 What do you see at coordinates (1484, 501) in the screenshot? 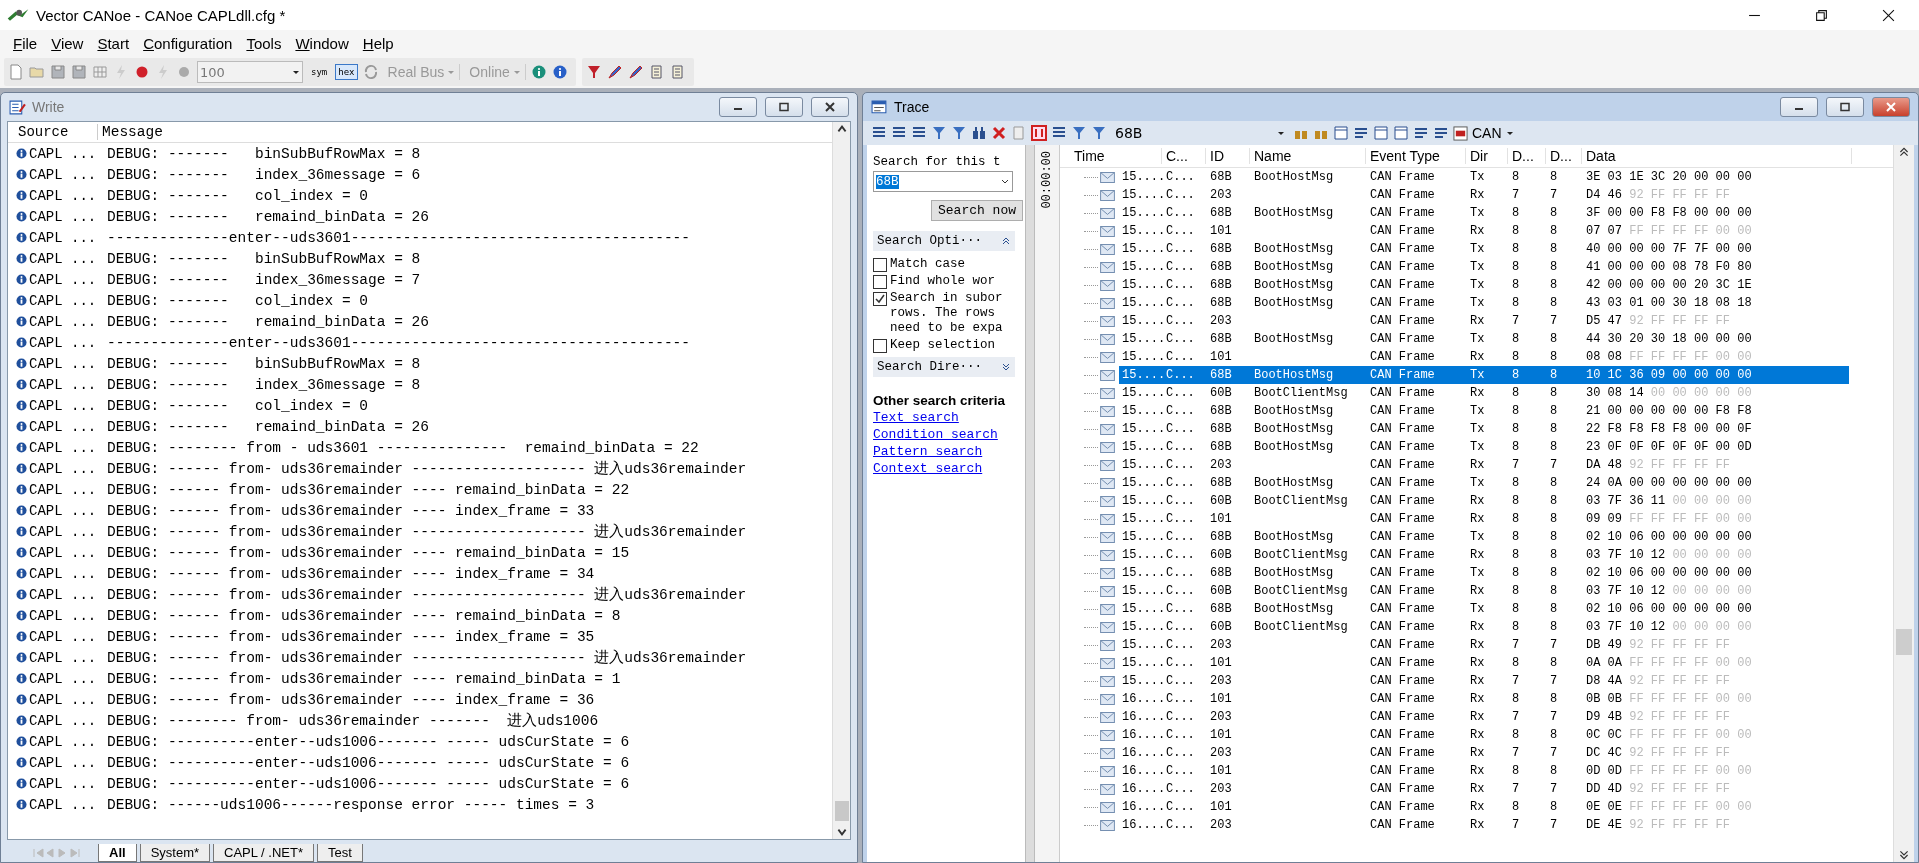
I see `trace-row: 15....C... 60B BootClientMsg CAN Frame Rx 8 8 03 7F 36 11 00 00 00 00` at bounding box center [1484, 501].